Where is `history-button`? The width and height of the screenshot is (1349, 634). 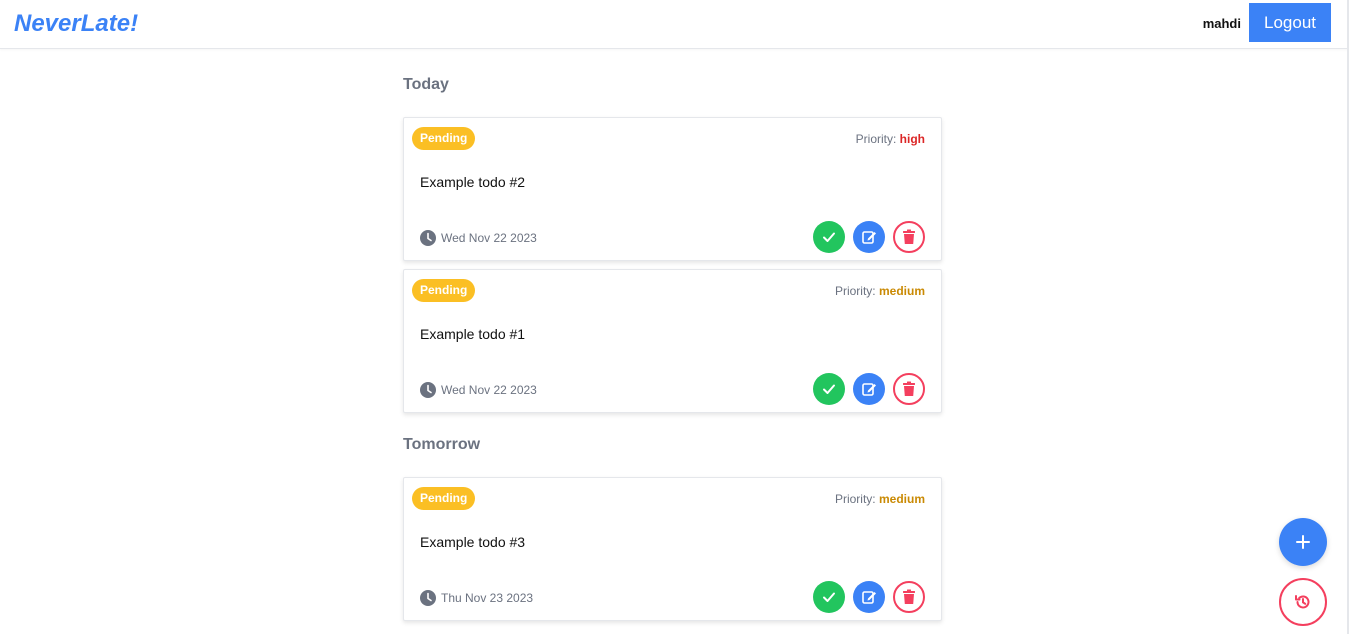 history-button is located at coordinates (1303, 602).